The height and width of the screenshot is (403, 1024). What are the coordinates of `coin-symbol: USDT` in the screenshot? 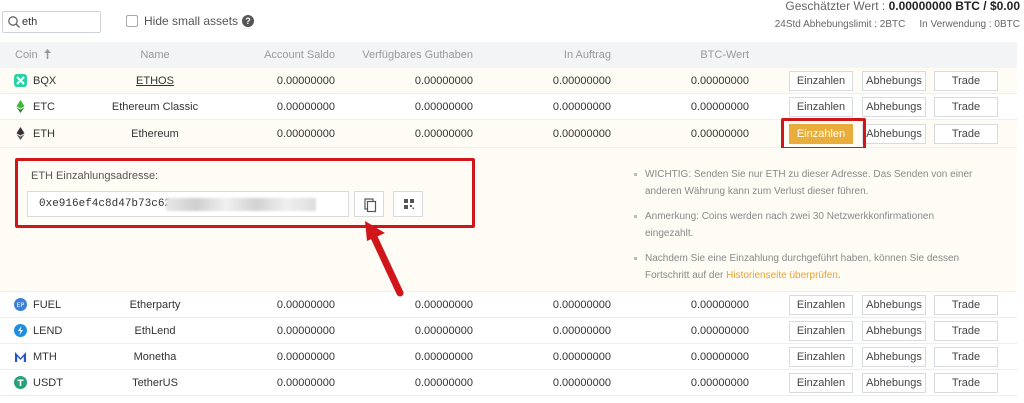 It's located at (48, 383).